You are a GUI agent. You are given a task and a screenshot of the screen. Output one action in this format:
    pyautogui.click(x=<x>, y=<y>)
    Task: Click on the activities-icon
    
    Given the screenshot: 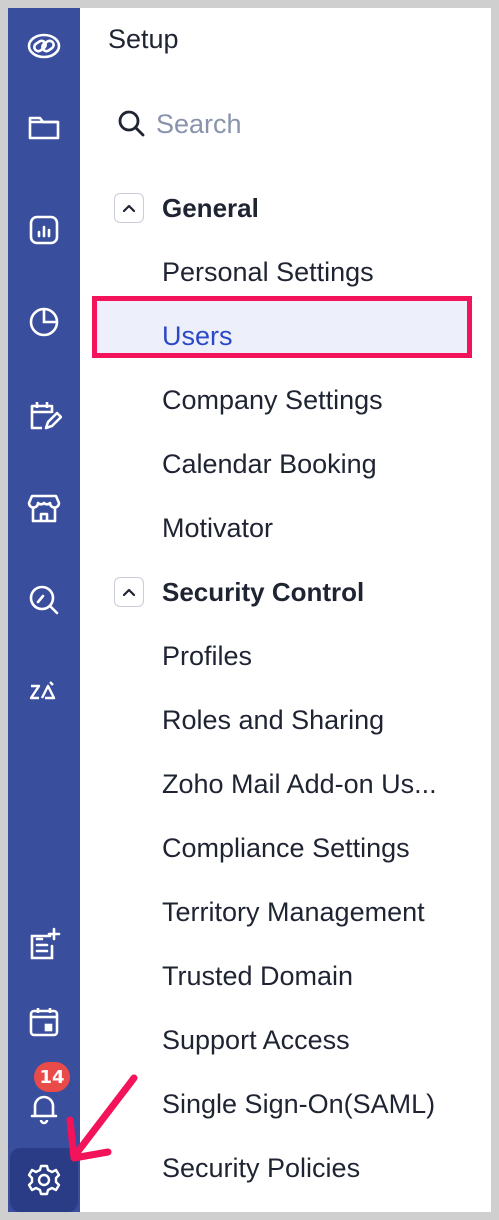 What is the action you would take?
    pyautogui.click(x=44, y=416)
    